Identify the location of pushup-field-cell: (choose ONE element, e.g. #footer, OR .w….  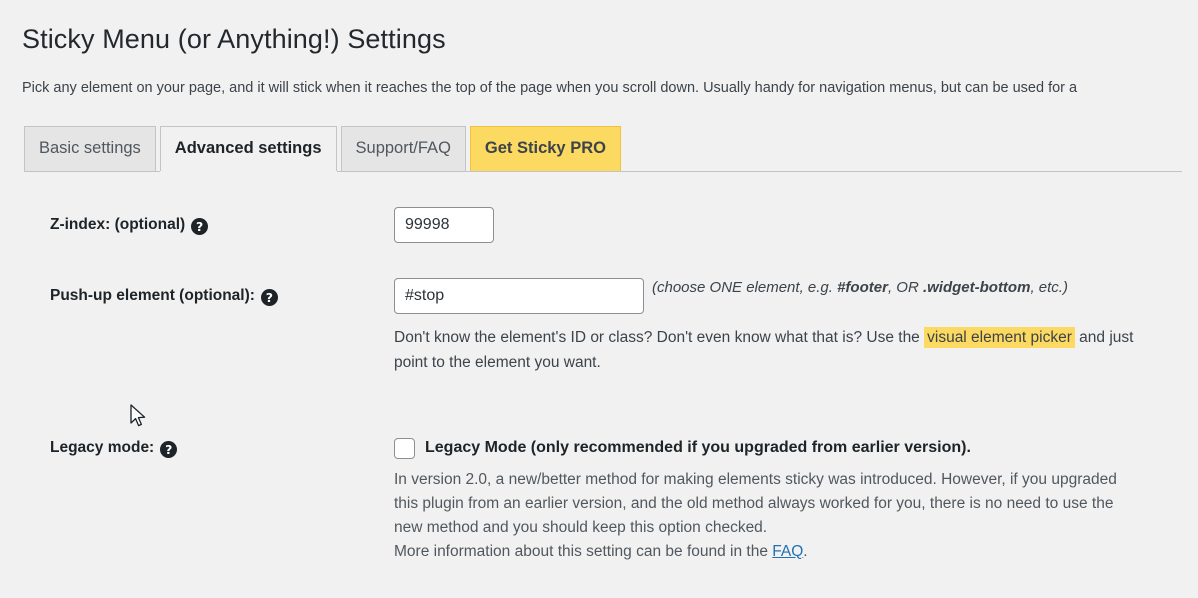
(796, 326).